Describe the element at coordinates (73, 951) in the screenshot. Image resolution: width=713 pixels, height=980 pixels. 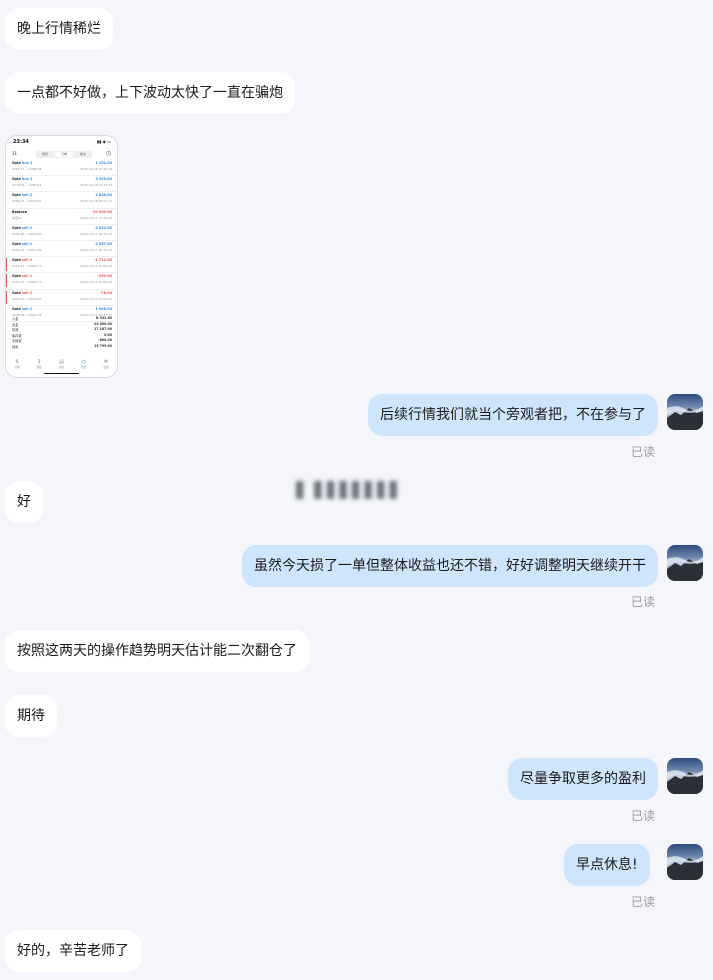
I see `message-bubble-incoming: 好的，辛苦老师了` at that location.